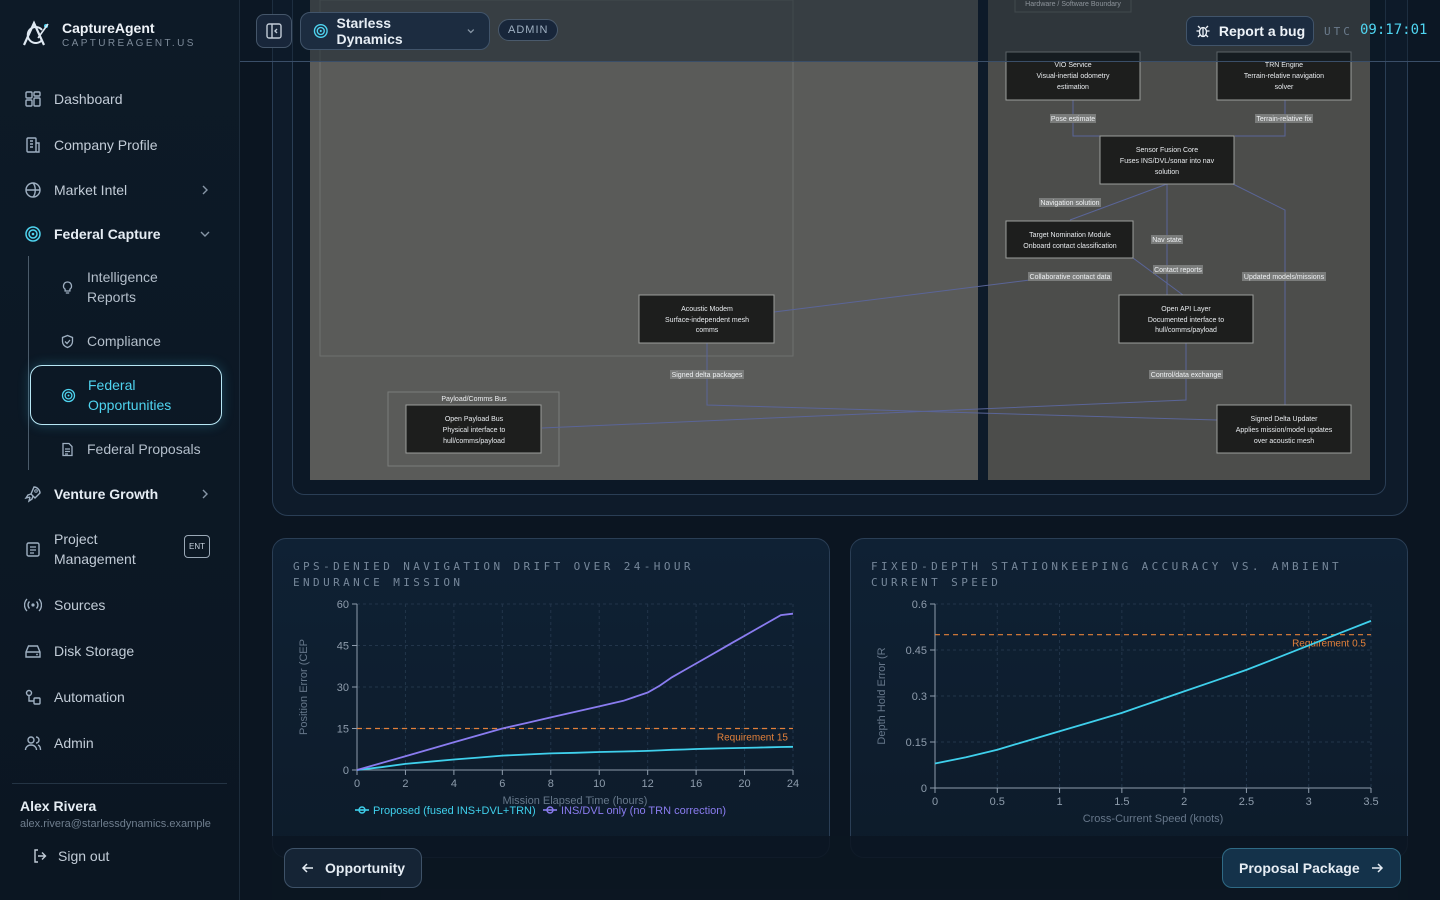 This screenshot has width=1440, height=900. Describe the element at coordinates (1394, 30) in the screenshot. I see `utc-clock: 09:17:01` at that location.